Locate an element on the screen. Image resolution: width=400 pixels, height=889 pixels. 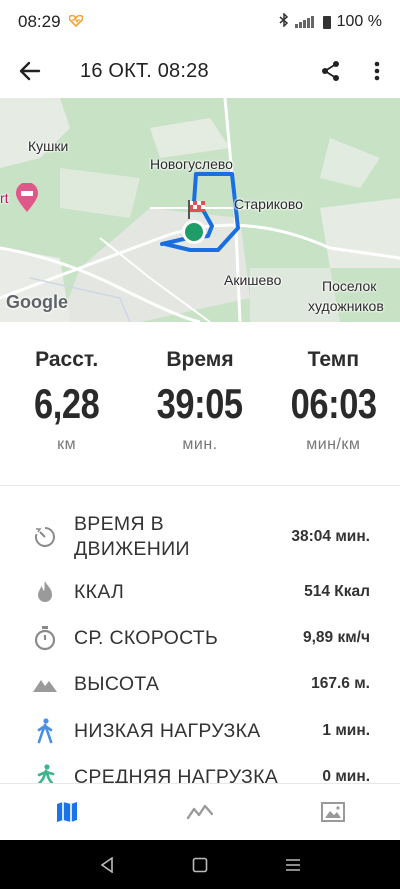
detail-value: 9,89 км/ч is located at coordinates (336, 637).